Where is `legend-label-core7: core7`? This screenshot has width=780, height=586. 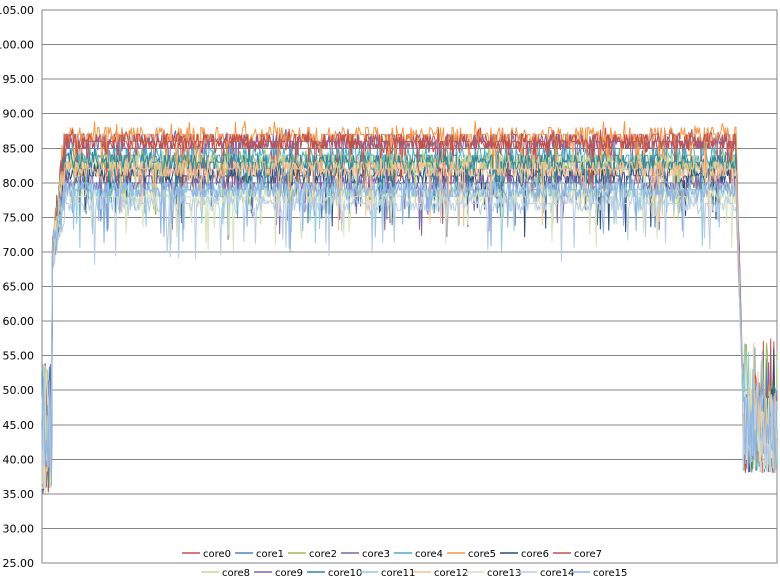
legend-label-core7: core7 is located at coordinates (588, 554).